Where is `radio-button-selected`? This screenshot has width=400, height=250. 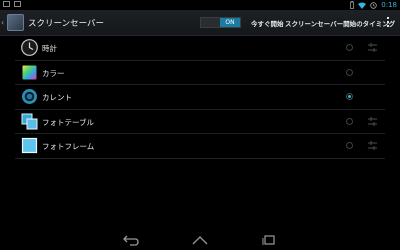
radio-button-selected is located at coordinates (349, 96).